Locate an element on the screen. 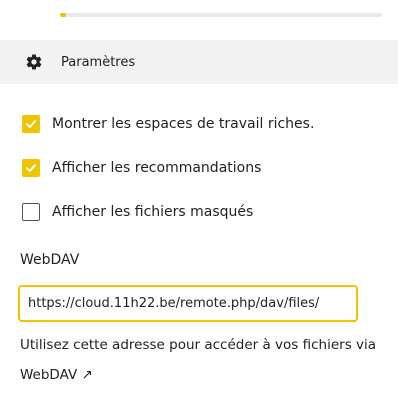  option-label: Afficher les recommandations is located at coordinates (157, 168).